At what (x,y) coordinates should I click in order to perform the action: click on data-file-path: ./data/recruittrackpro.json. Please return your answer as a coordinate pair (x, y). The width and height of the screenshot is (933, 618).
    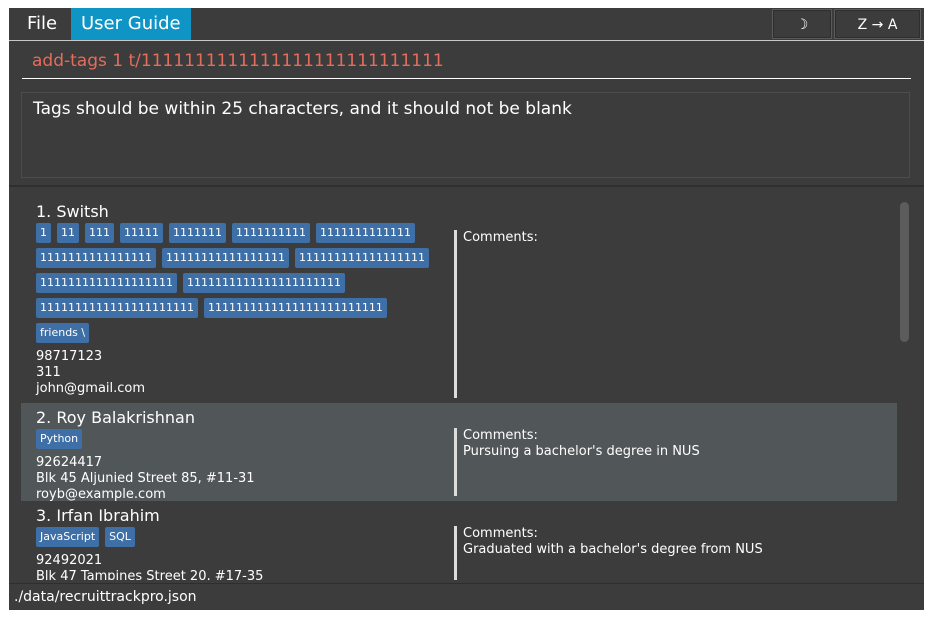
    Looking at the image, I should click on (105, 597).